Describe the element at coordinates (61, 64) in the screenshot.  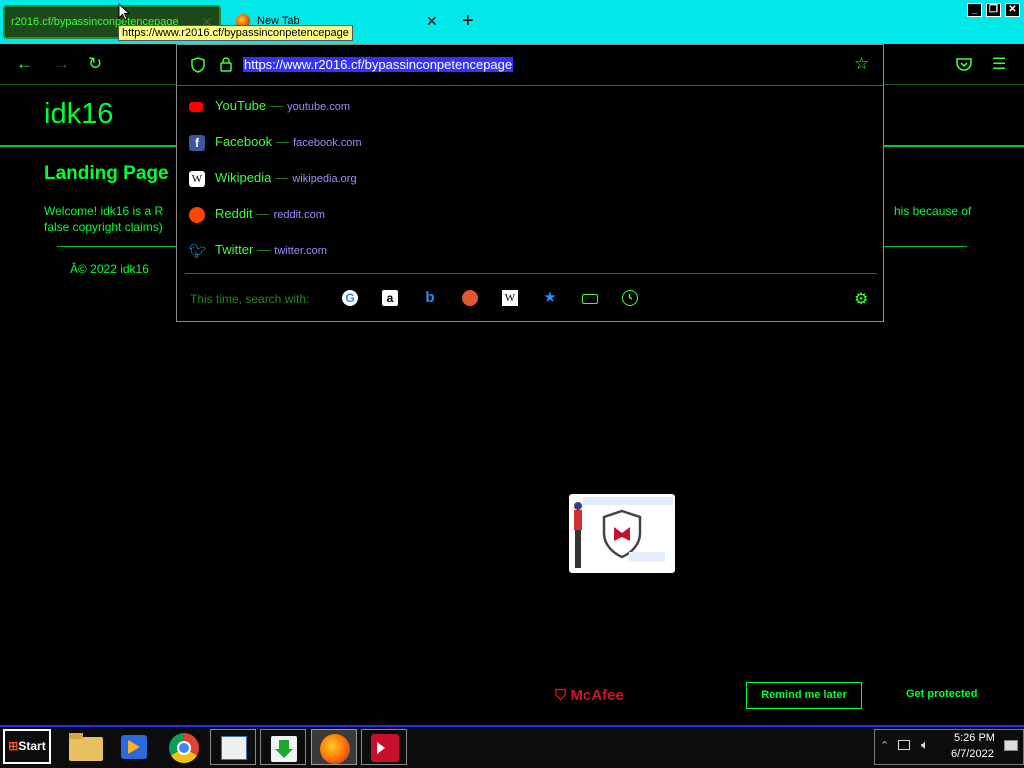
I see `forward-icon: →` at that location.